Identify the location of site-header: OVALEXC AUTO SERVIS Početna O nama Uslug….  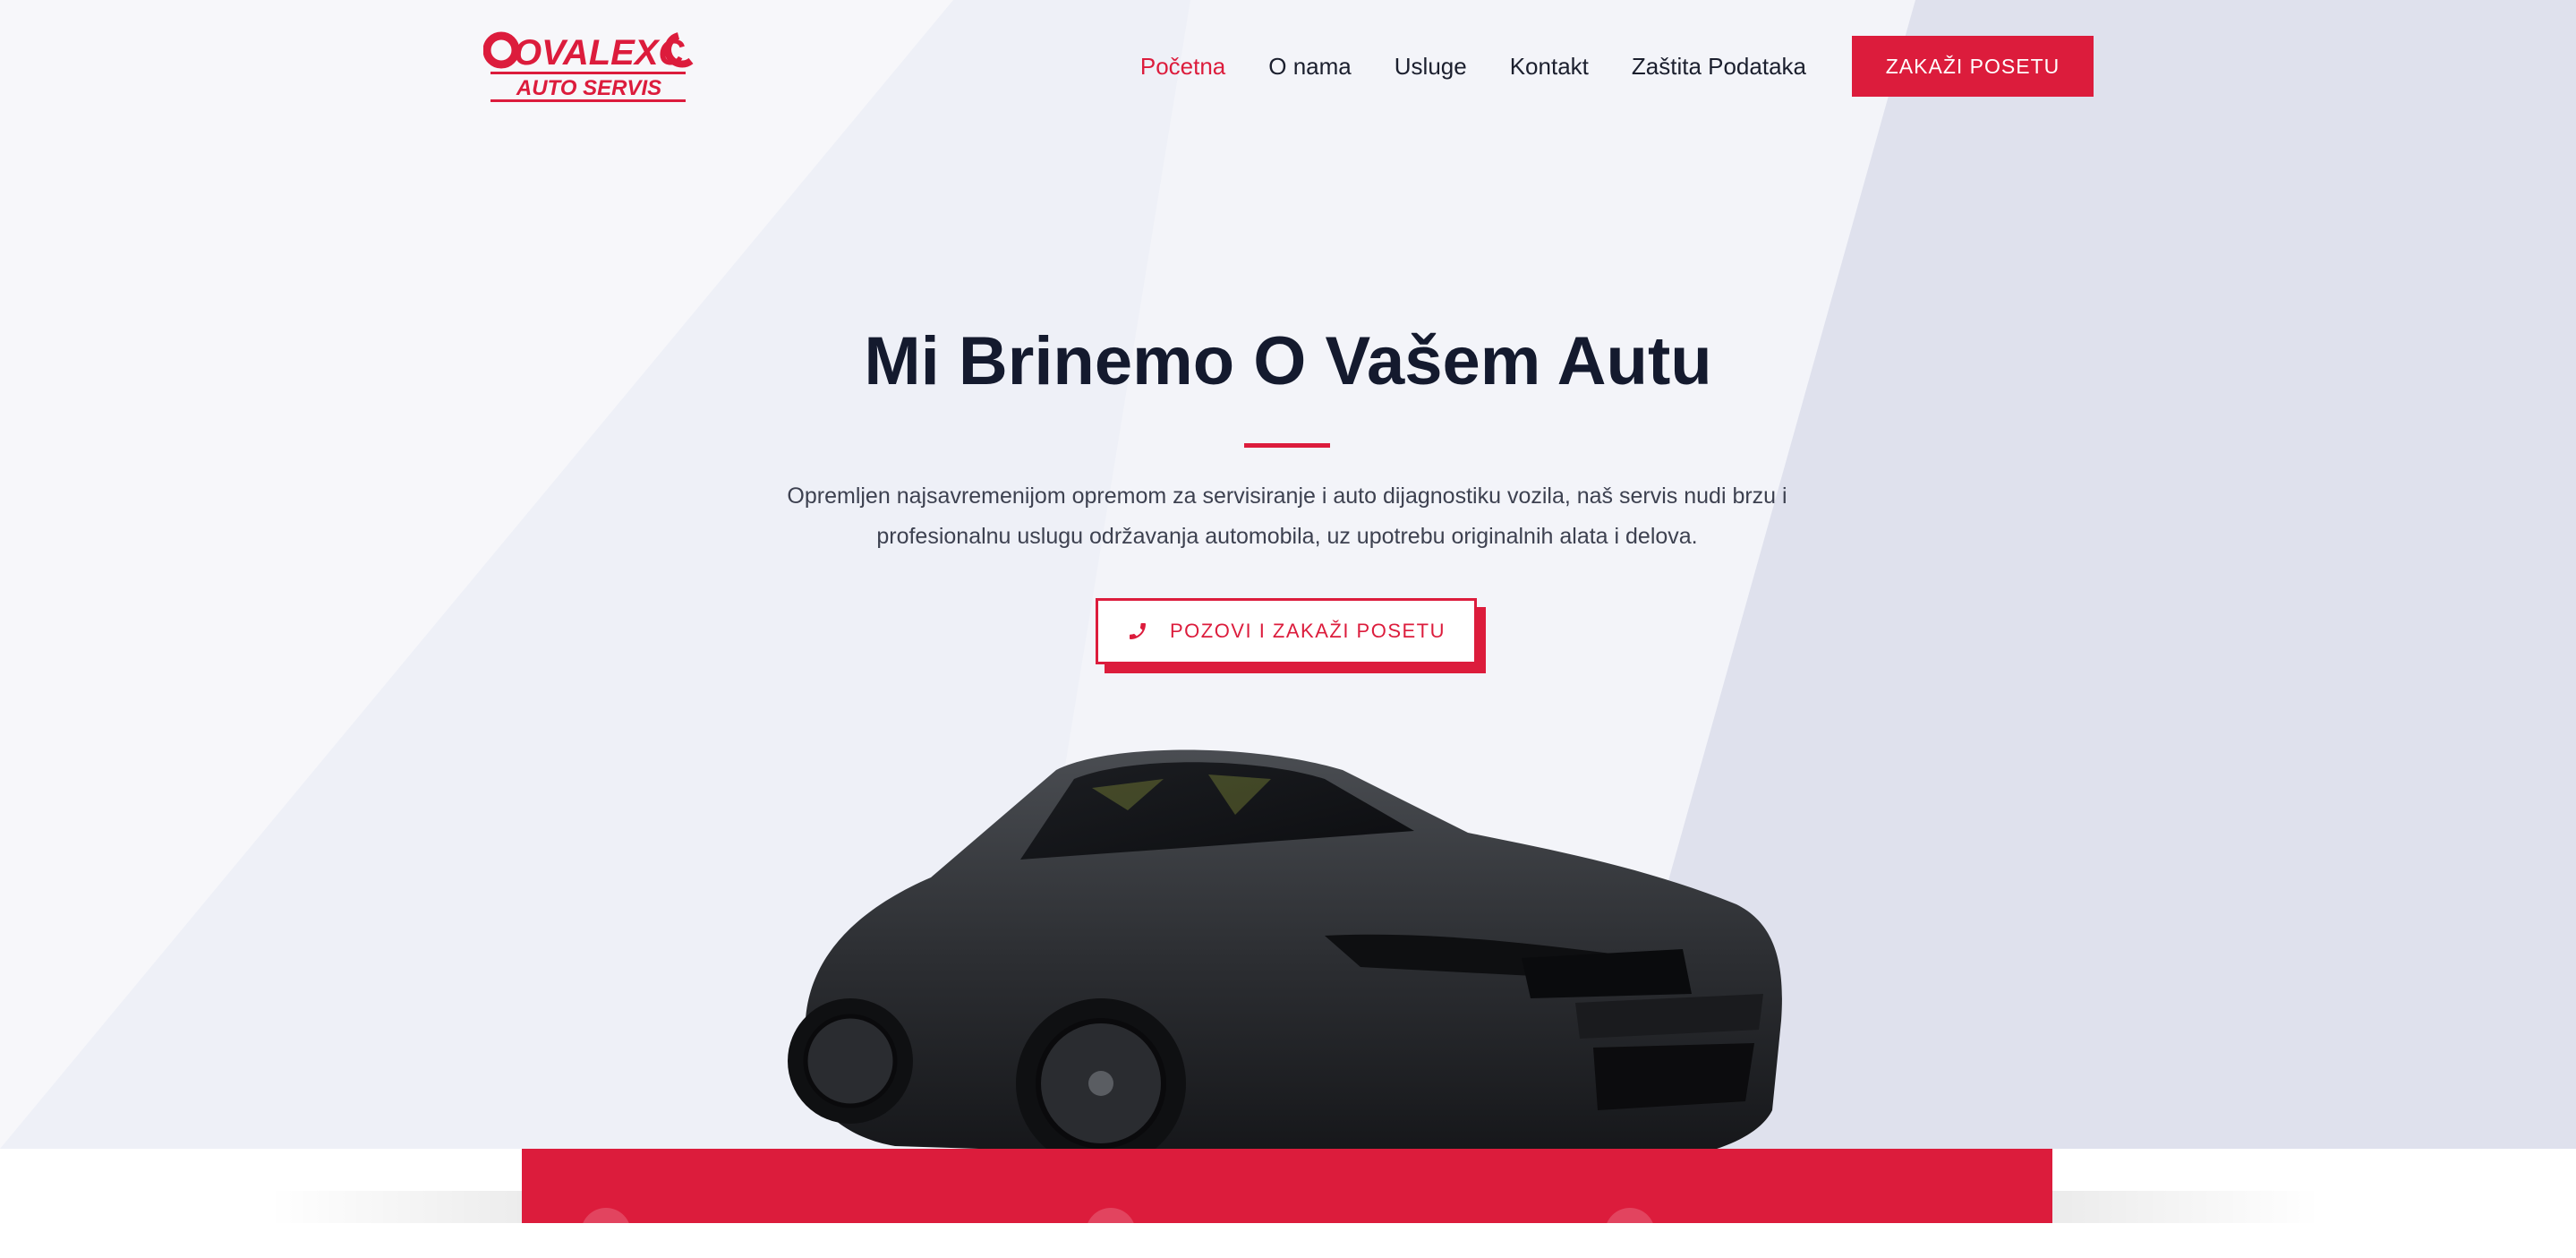
(1288, 67).